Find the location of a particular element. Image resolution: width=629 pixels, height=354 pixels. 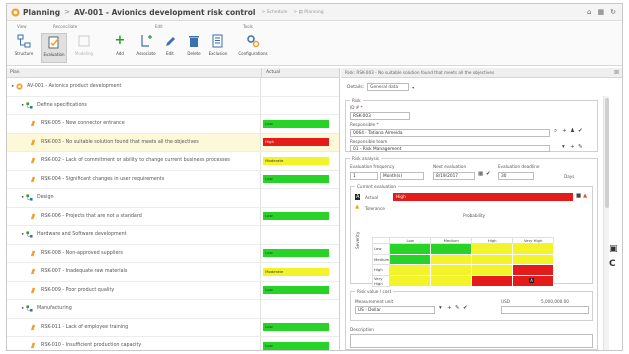

save-icon: ▣ is located at coordinates (613, 249).